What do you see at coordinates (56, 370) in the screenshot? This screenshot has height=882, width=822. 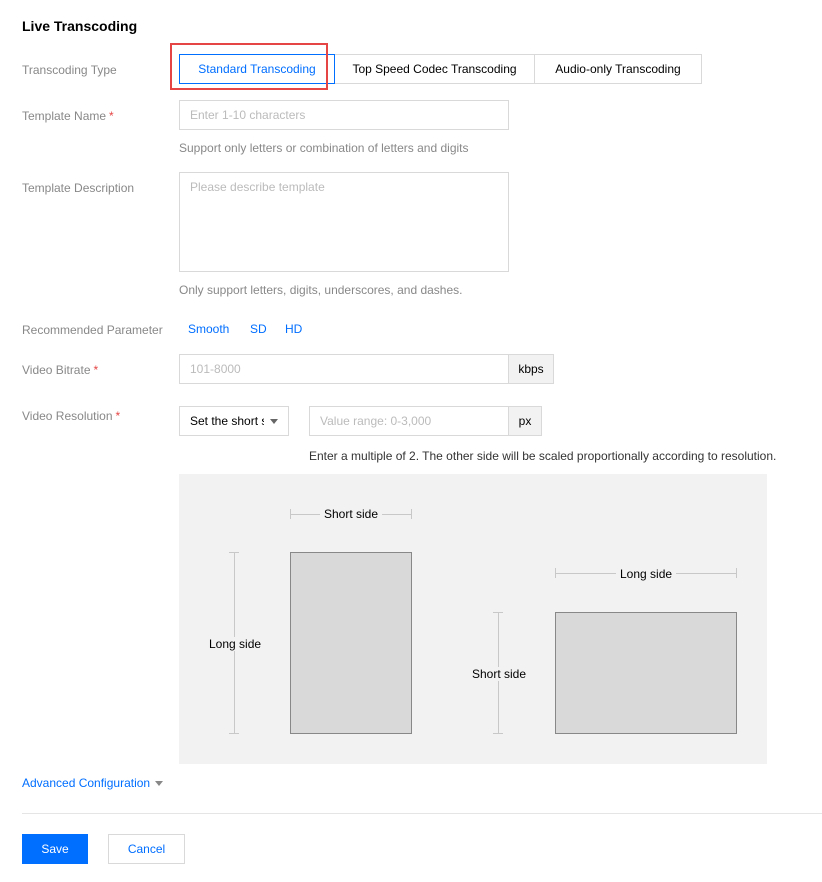 I see `video-bitrate-label-text: Video Bitrate` at bounding box center [56, 370].